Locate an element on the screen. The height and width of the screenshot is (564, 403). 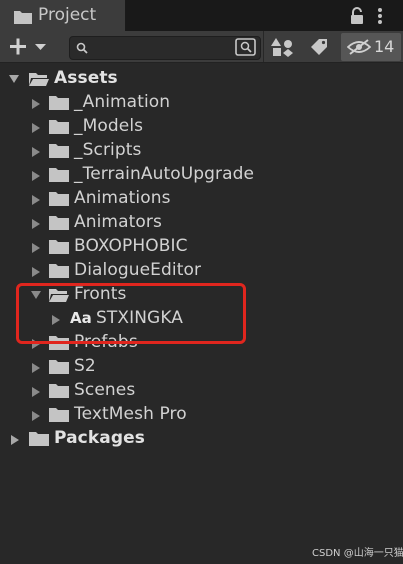
plus-icon is located at coordinates (28, 46).